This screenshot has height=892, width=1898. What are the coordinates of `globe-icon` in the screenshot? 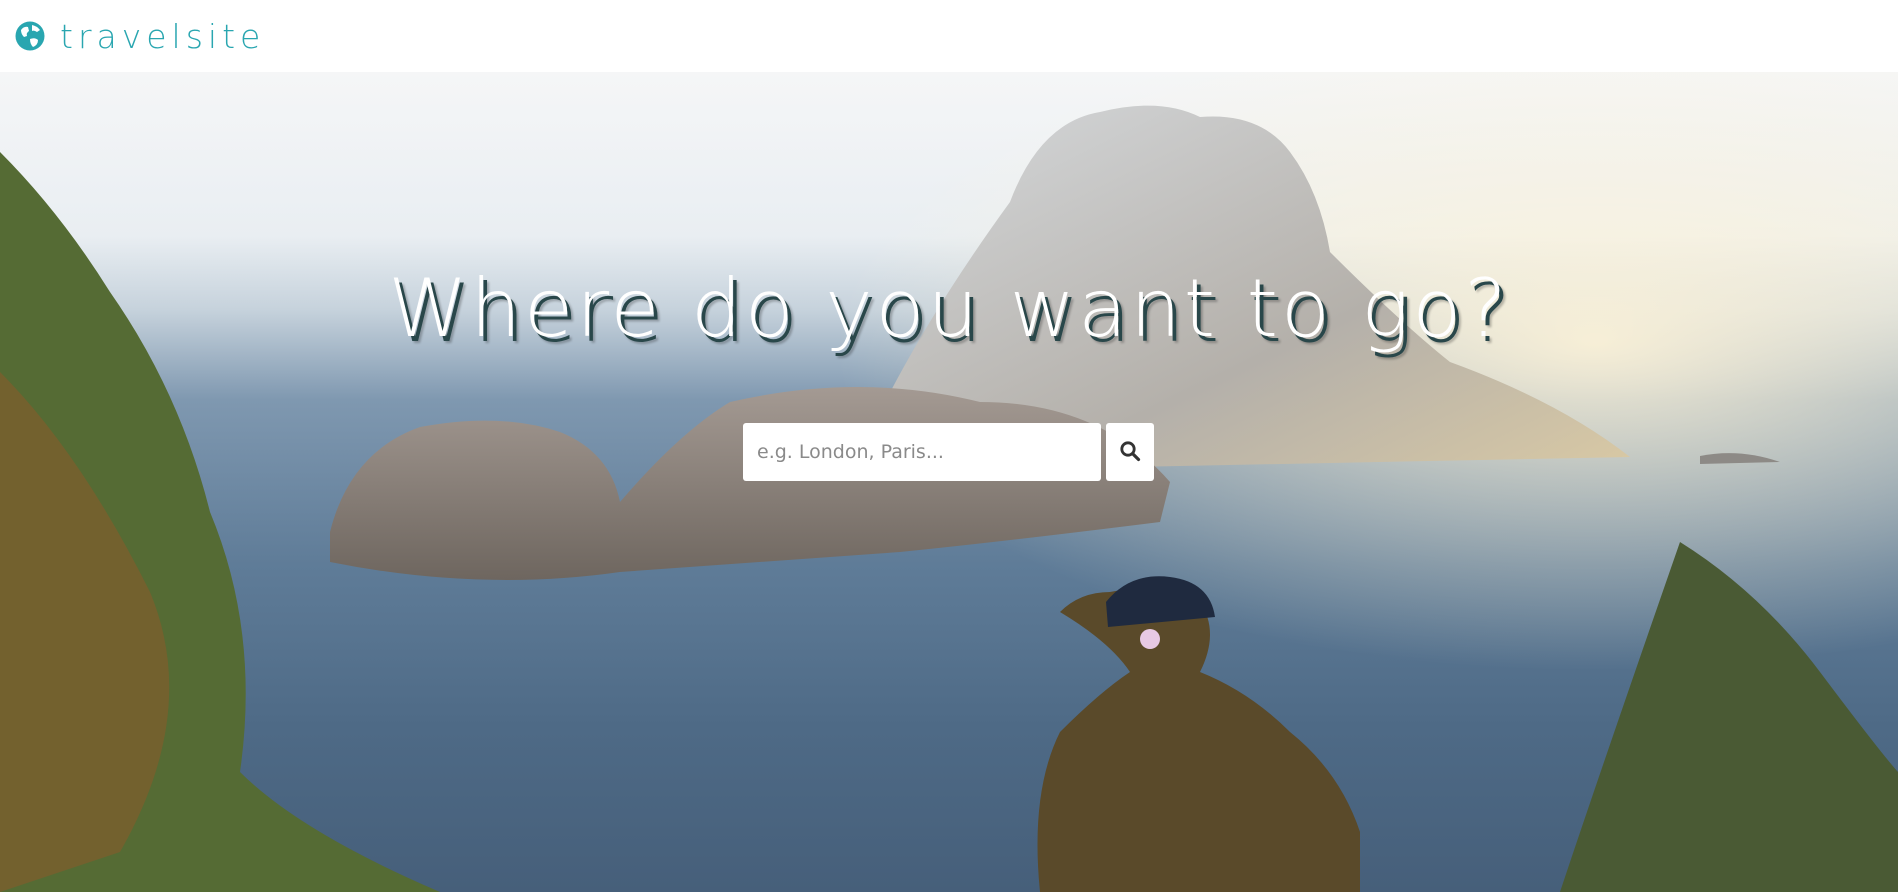 It's located at (30, 36).